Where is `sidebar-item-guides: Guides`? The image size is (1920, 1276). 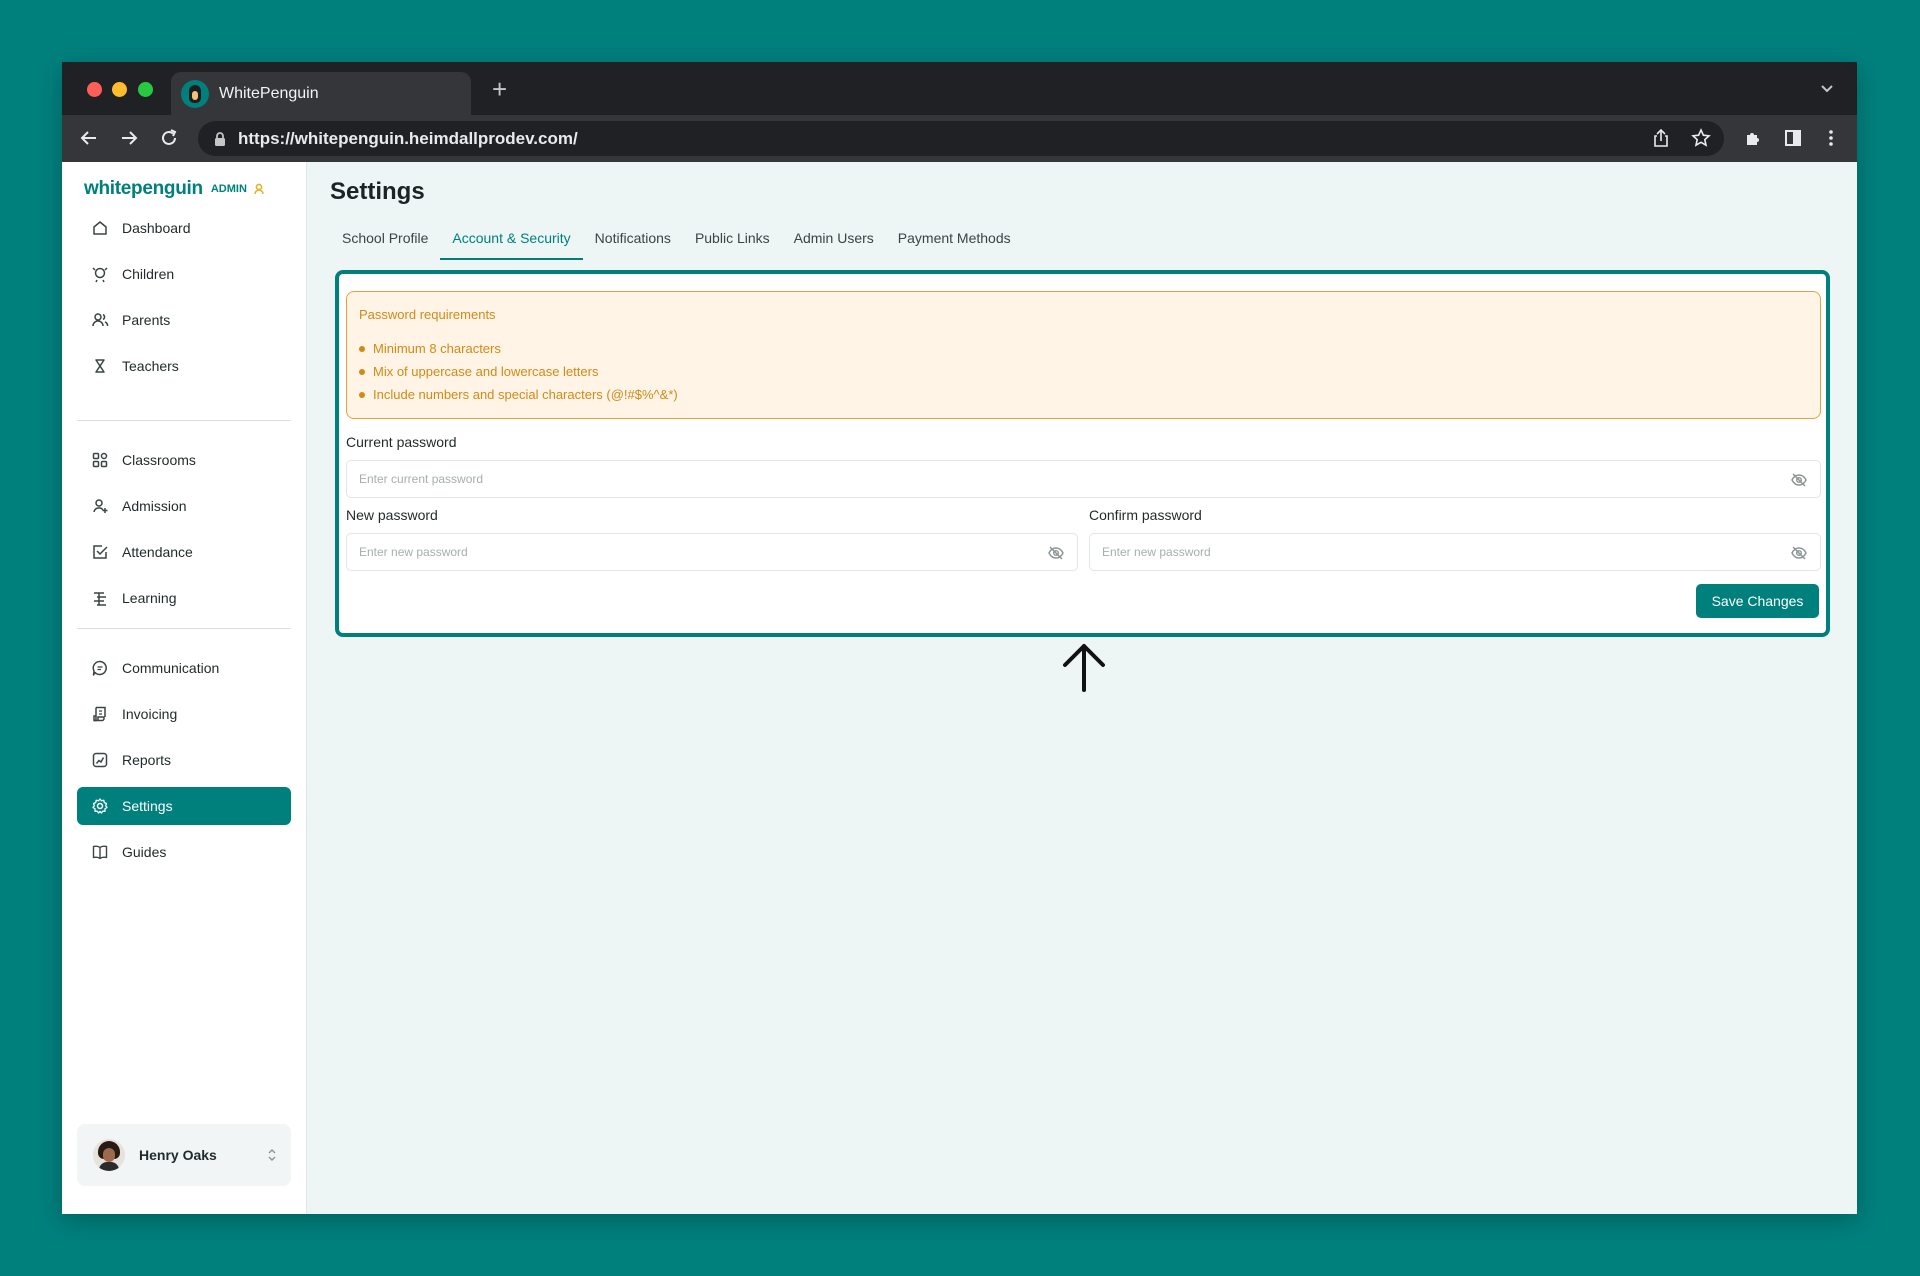 sidebar-item-guides: Guides is located at coordinates (184, 852).